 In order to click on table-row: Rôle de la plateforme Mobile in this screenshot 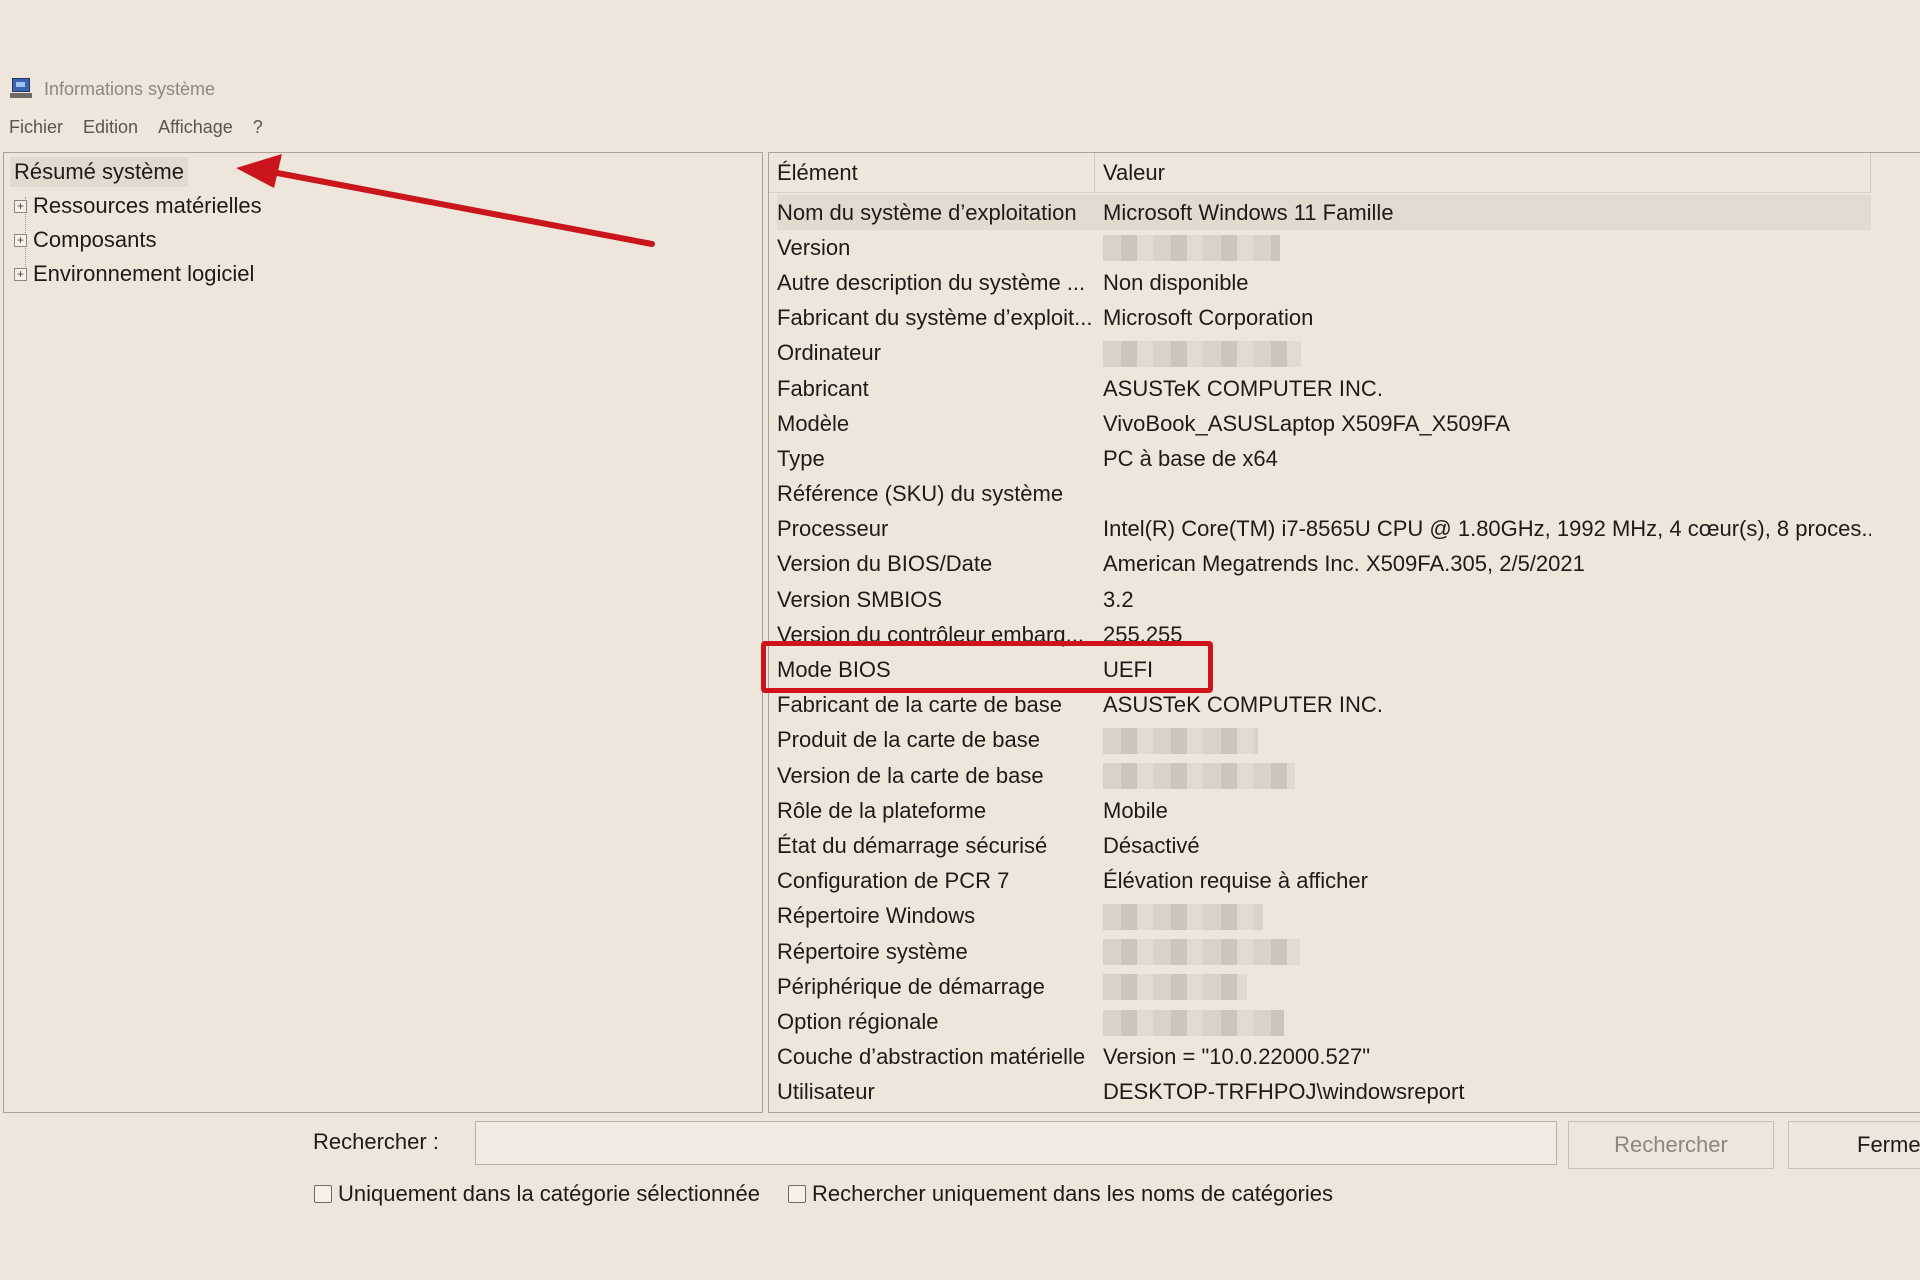, I will do `click(1324, 810)`.